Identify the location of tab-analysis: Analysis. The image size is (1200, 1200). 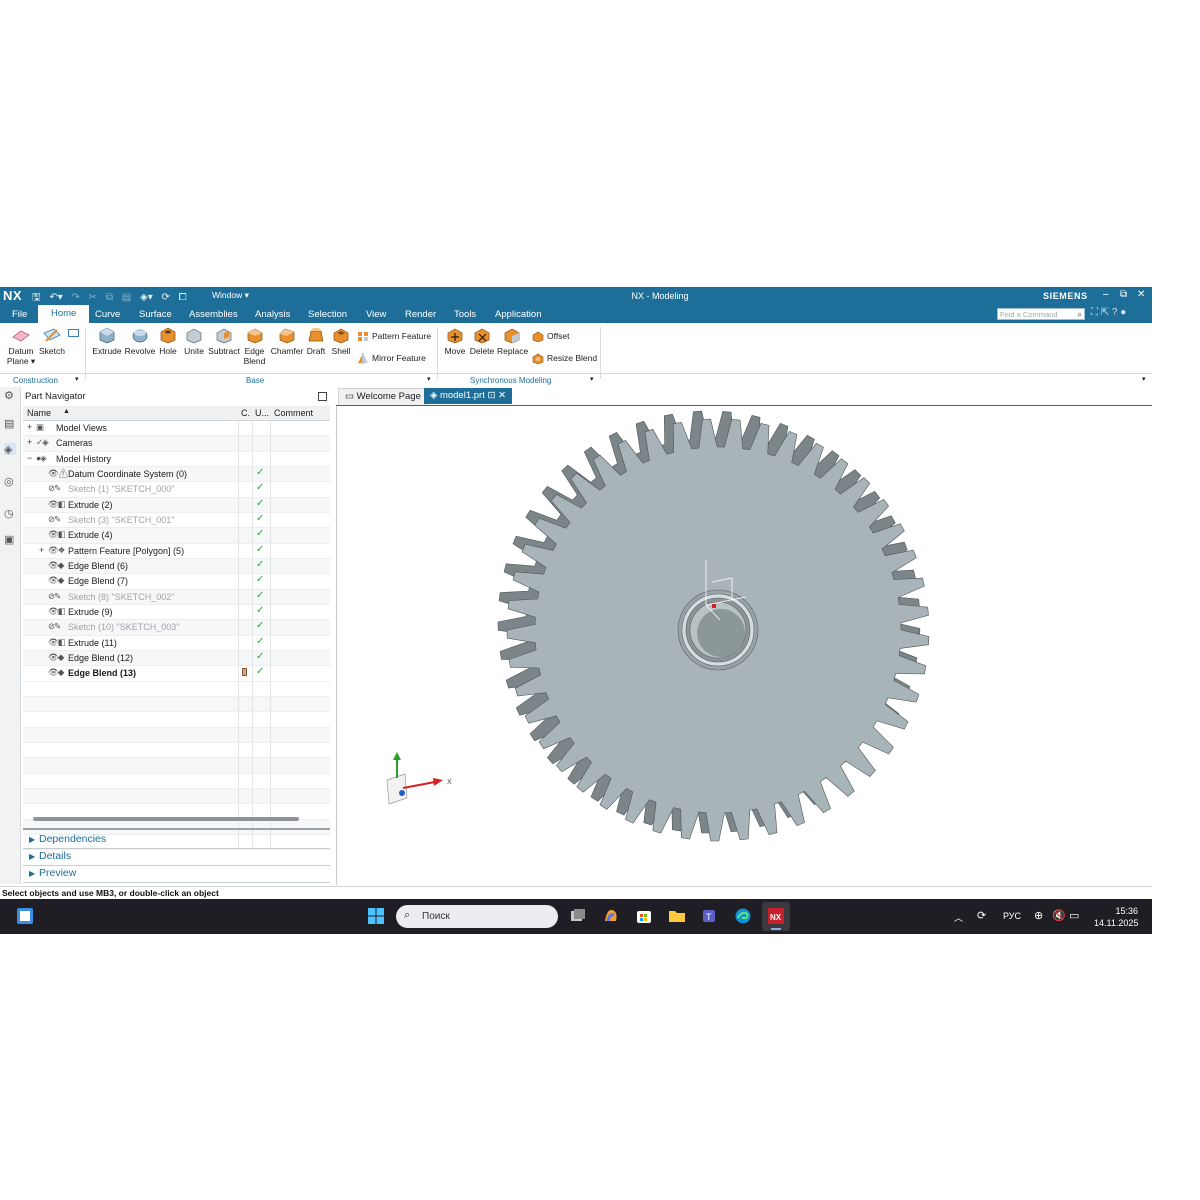
(272, 314).